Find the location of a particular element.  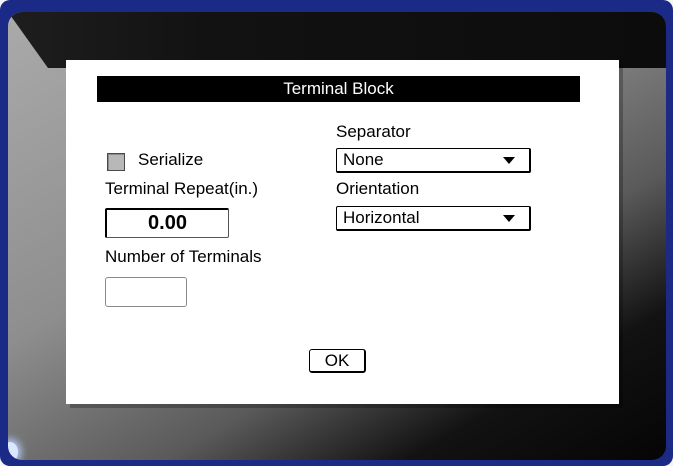

orientation-label: Orientation is located at coordinates (378, 188).